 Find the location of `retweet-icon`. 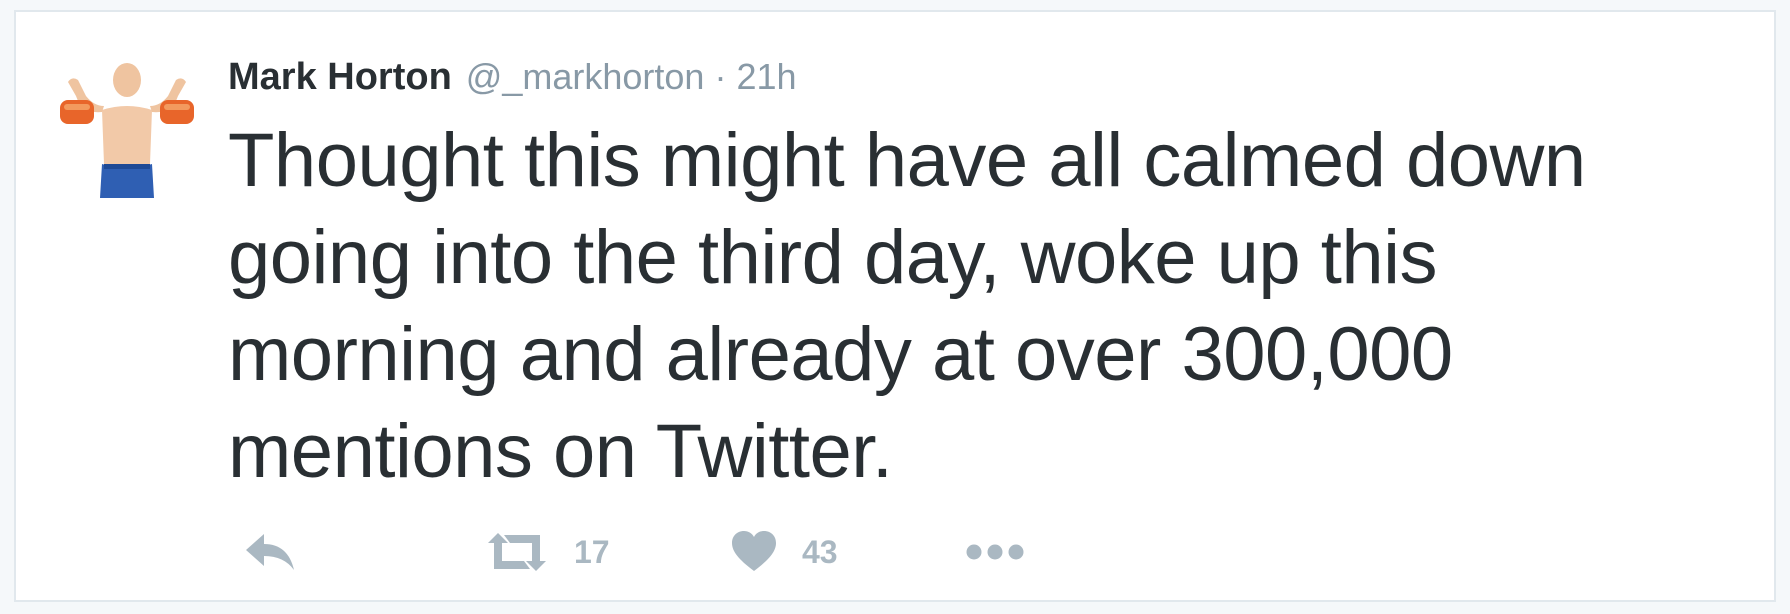

retweet-icon is located at coordinates (517, 552).